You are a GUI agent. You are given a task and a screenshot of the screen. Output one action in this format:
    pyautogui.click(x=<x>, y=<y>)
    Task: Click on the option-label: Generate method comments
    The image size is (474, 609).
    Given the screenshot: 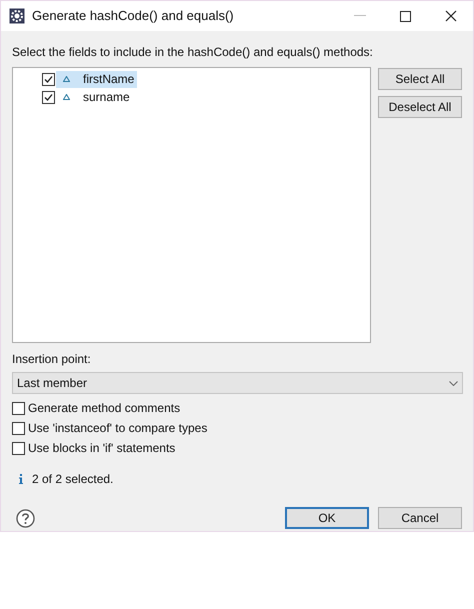 What is the action you would take?
    pyautogui.click(x=104, y=408)
    